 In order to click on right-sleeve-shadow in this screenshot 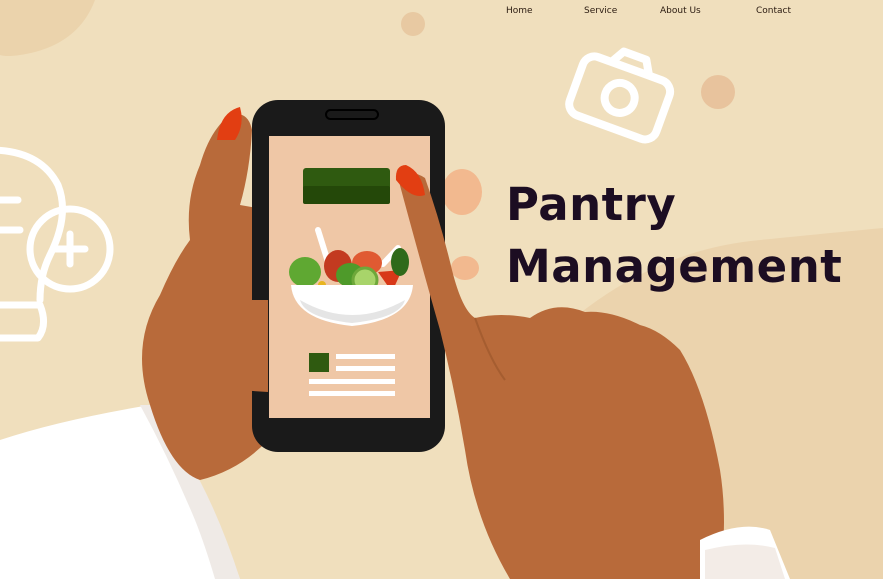, I will do `click(745, 561)`.